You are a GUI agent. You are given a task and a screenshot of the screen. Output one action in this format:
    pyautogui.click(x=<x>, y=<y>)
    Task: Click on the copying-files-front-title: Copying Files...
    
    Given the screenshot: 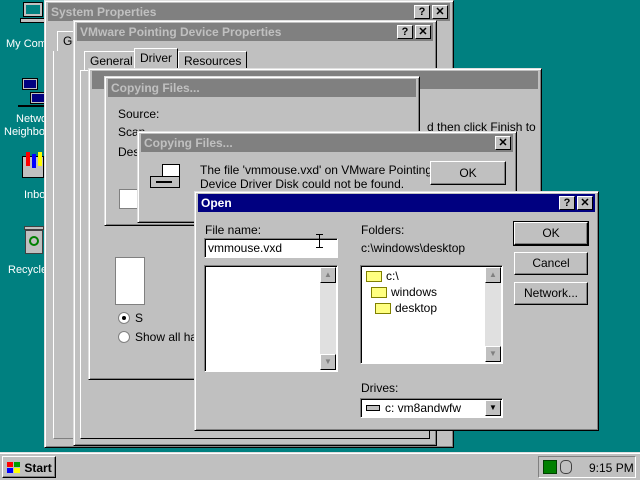 What is the action you would take?
    pyautogui.click(x=188, y=143)
    